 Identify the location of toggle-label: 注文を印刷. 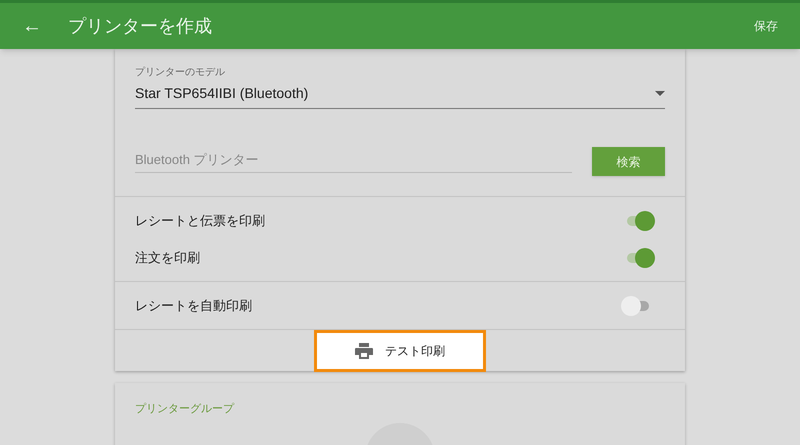
(167, 257).